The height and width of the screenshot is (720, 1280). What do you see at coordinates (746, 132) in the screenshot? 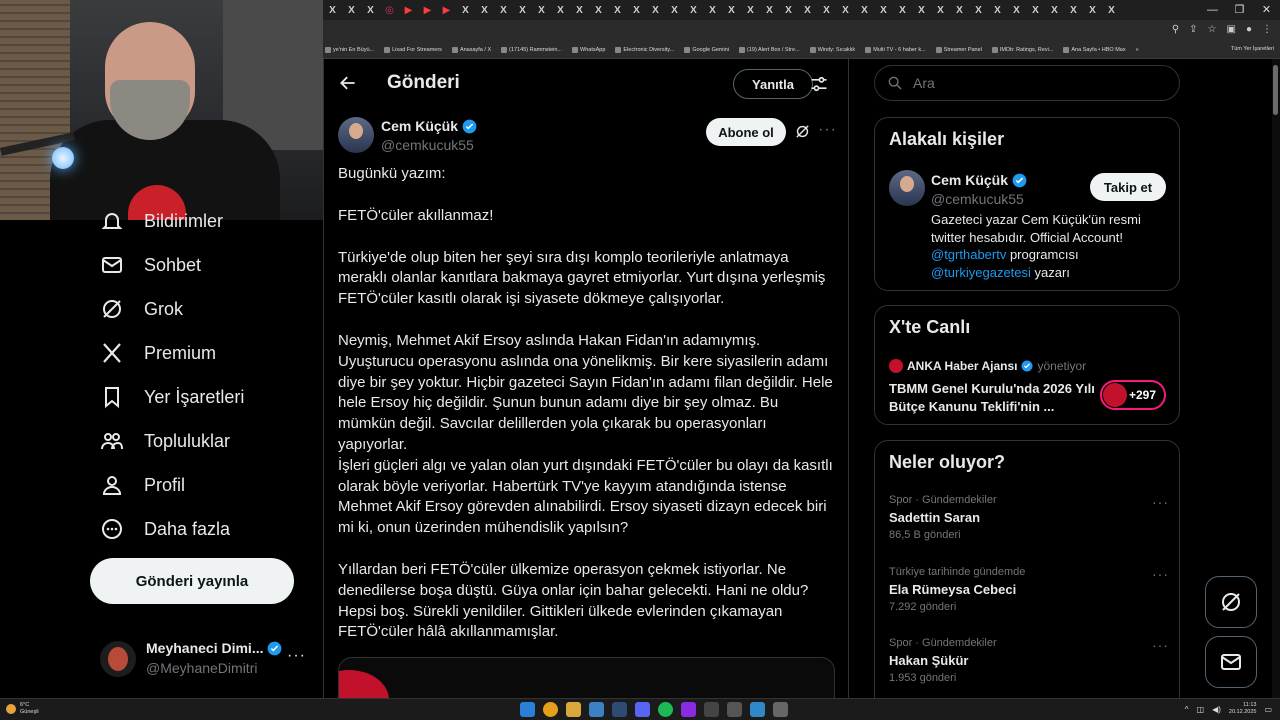
I see `subscribe-button: Abone ol` at bounding box center [746, 132].